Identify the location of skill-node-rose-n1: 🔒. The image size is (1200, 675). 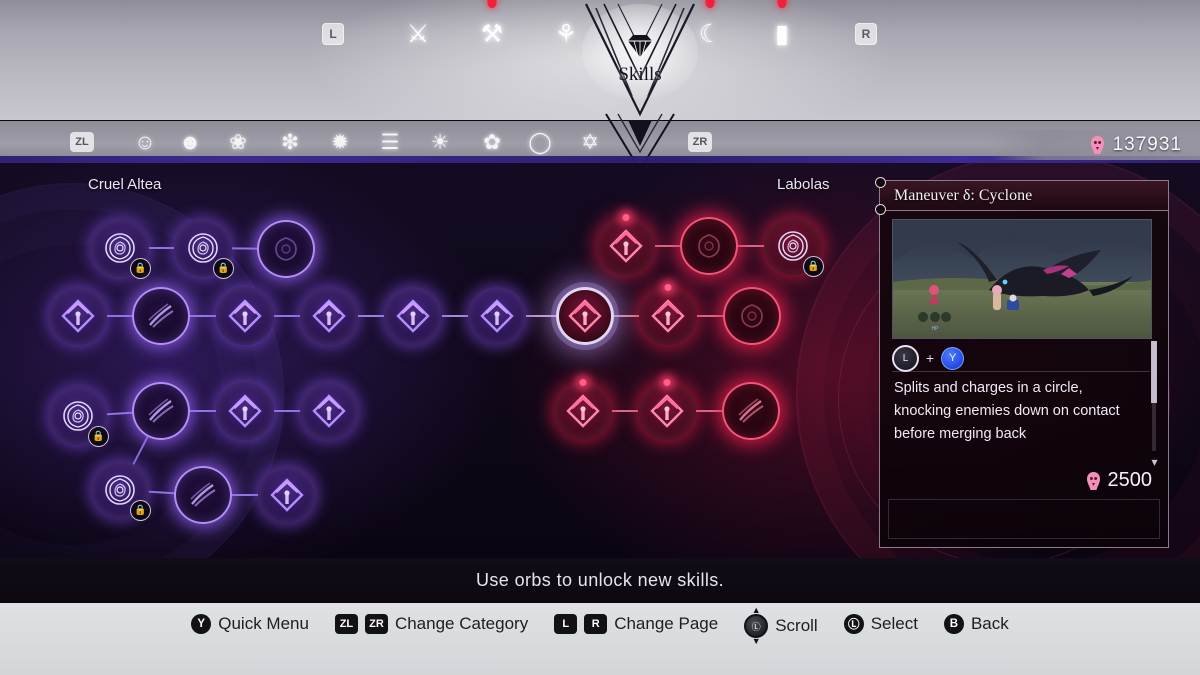
(121, 249).